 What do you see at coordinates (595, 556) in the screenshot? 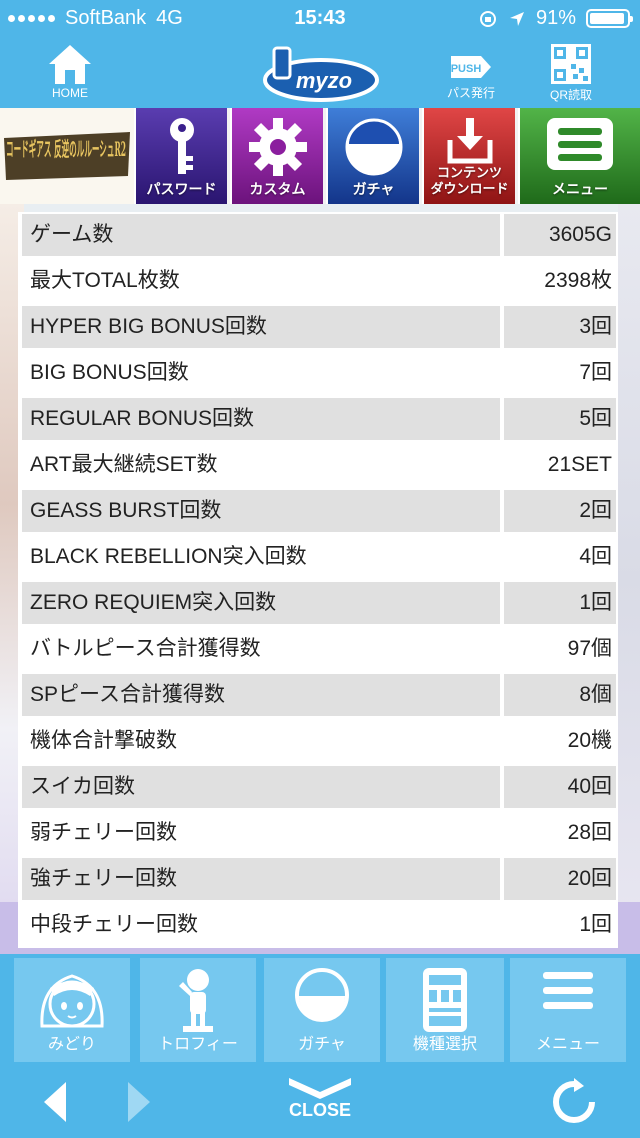
I see `stat-value: 4回` at bounding box center [595, 556].